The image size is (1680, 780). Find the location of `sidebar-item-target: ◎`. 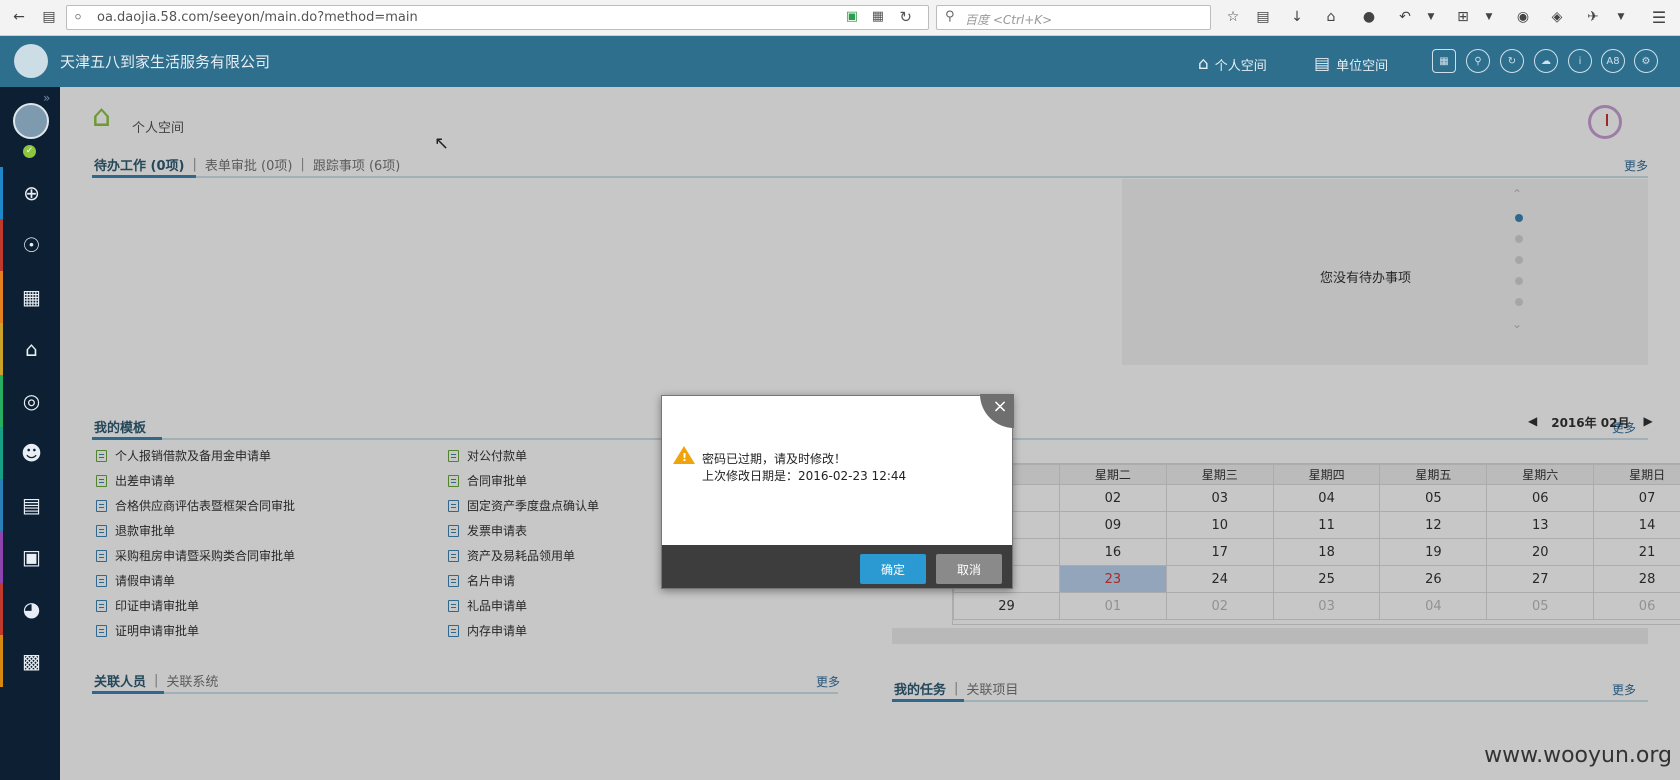

sidebar-item-target: ◎ is located at coordinates (30, 401).